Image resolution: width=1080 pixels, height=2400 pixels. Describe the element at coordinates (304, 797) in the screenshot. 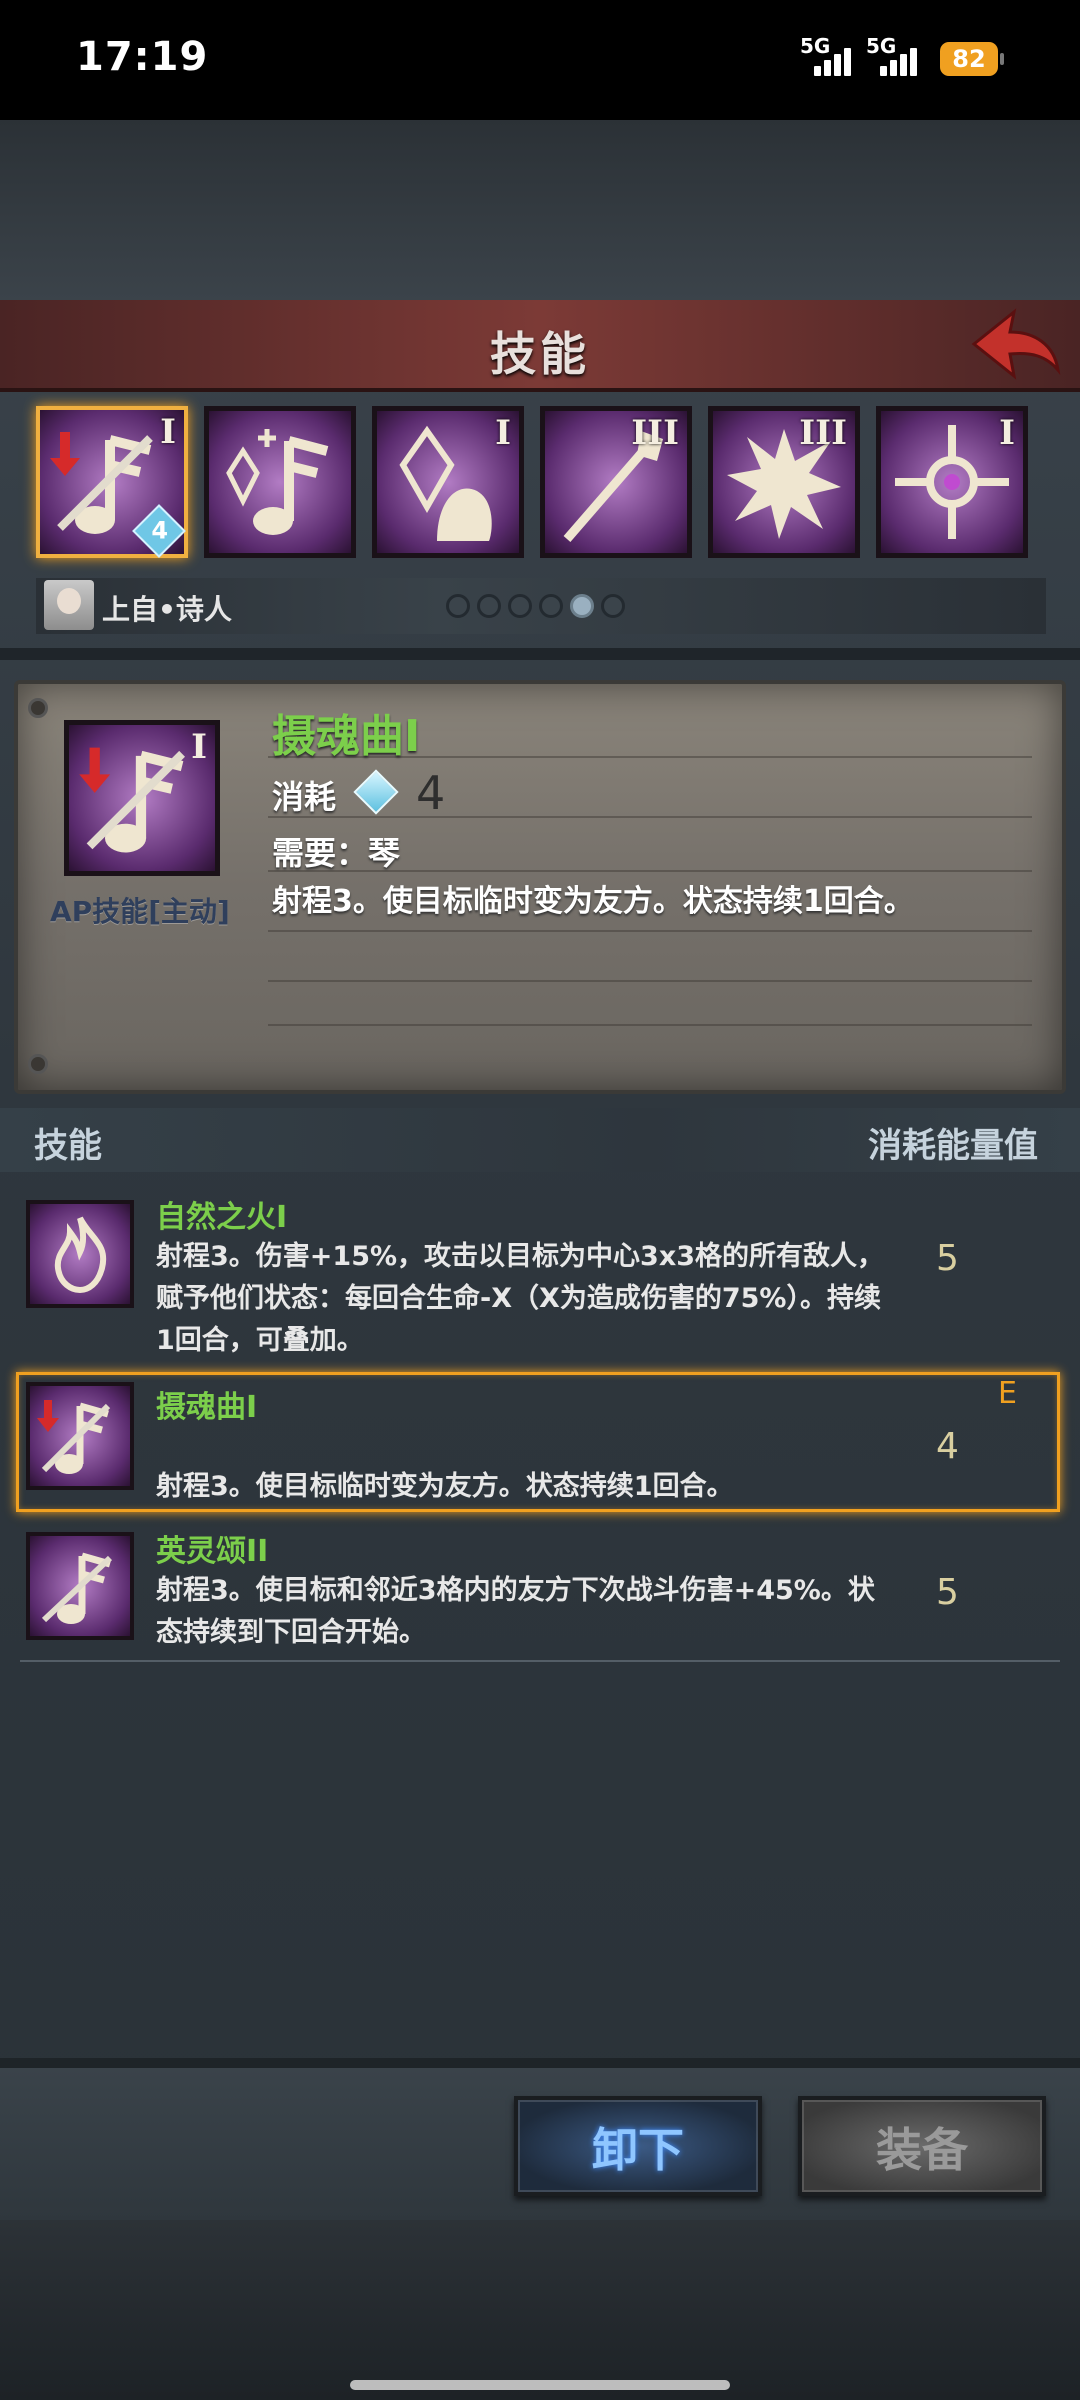

I see `cost-label: 消耗` at that location.